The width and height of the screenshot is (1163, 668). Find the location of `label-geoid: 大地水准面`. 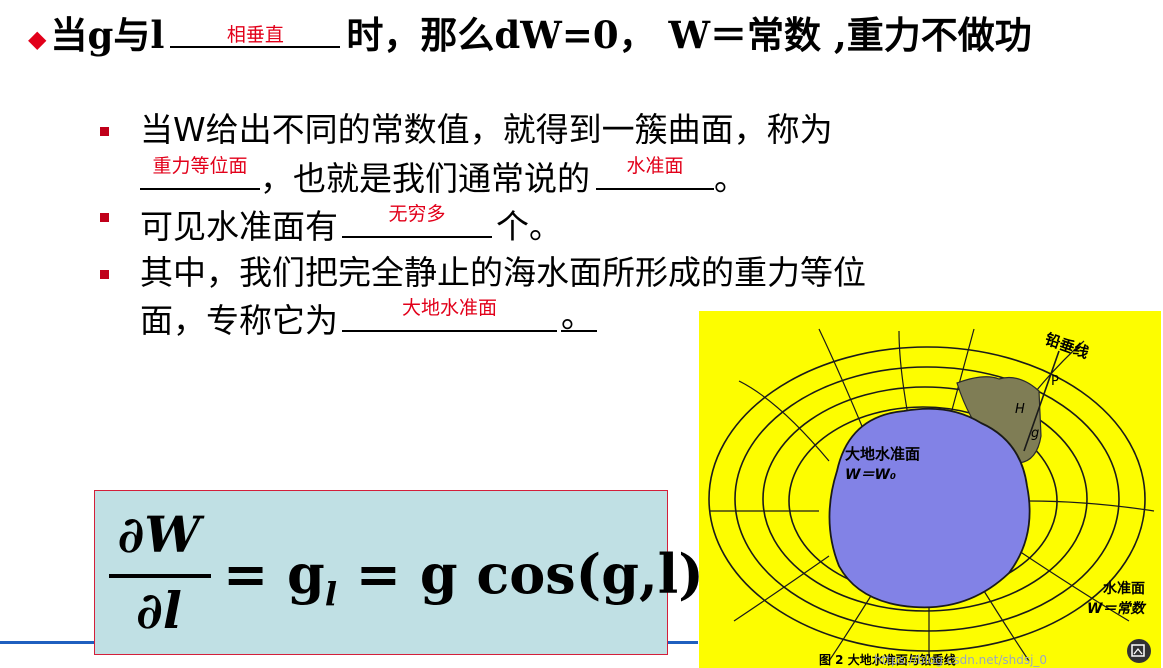

label-geoid: 大地水准面 is located at coordinates (882, 454).